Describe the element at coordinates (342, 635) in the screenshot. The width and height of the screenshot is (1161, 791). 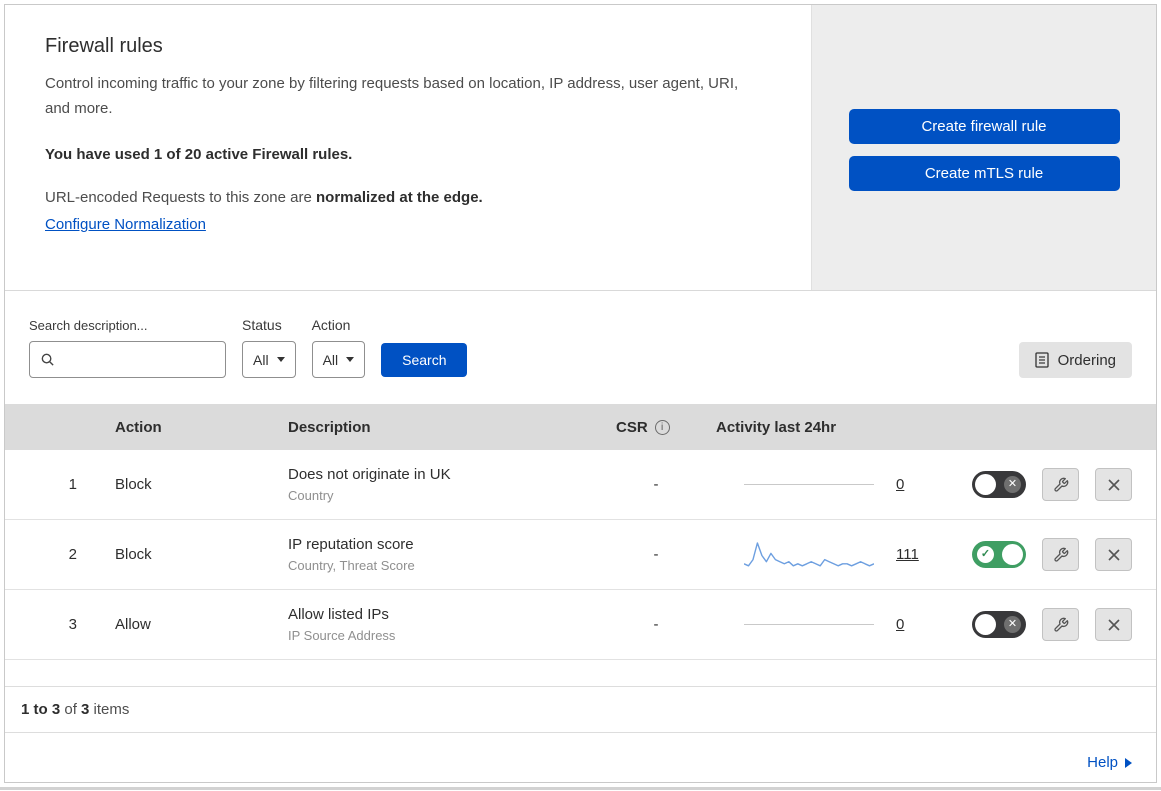
I see `rule-criteria: IP Source Address` at that location.